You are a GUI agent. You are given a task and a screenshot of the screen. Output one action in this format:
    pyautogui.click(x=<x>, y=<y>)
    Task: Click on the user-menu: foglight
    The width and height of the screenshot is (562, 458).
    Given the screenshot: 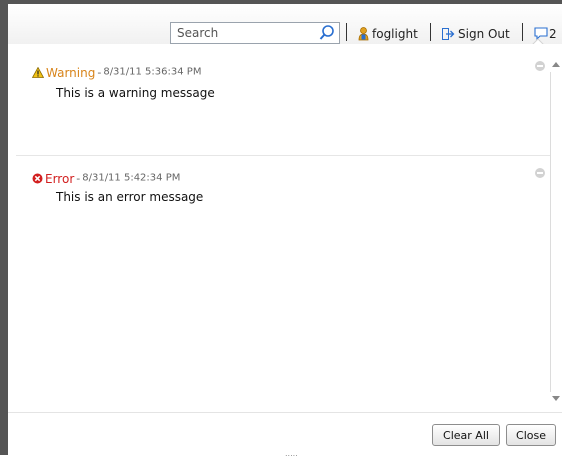 What is the action you would take?
    pyautogui.click(x=388, y=33)
    